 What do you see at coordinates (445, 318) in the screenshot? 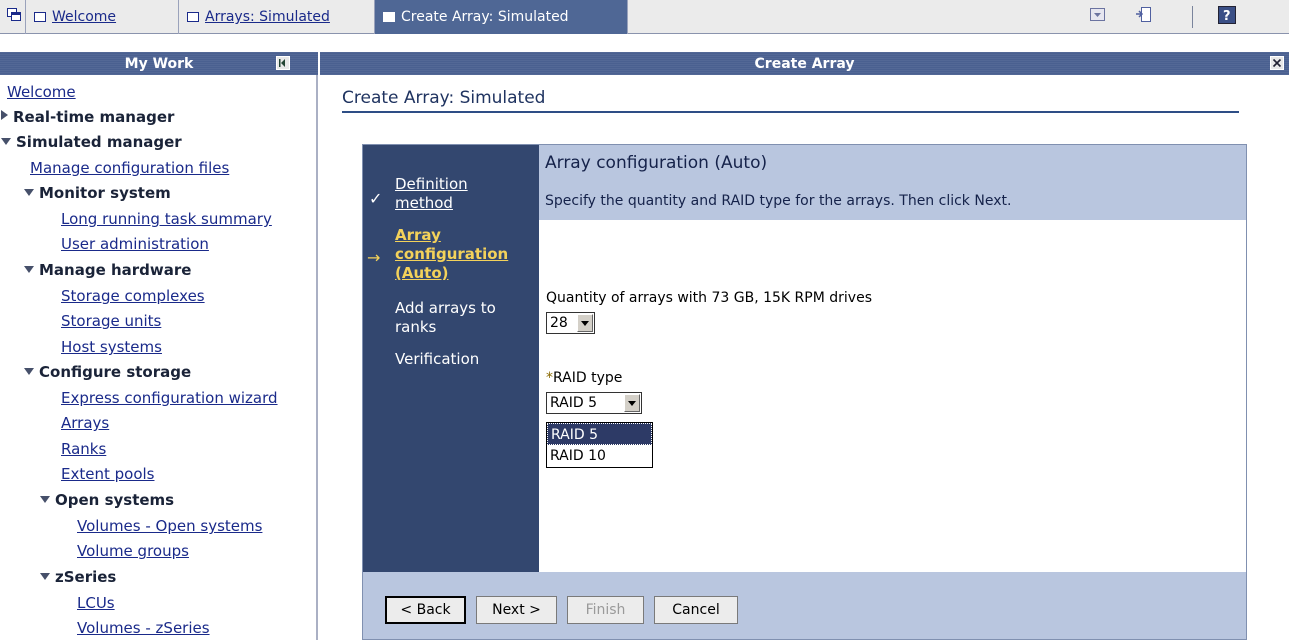
I see `step-add-arrays-to-ranks: Add arrays to ranks` at bounding box center [445, 318].